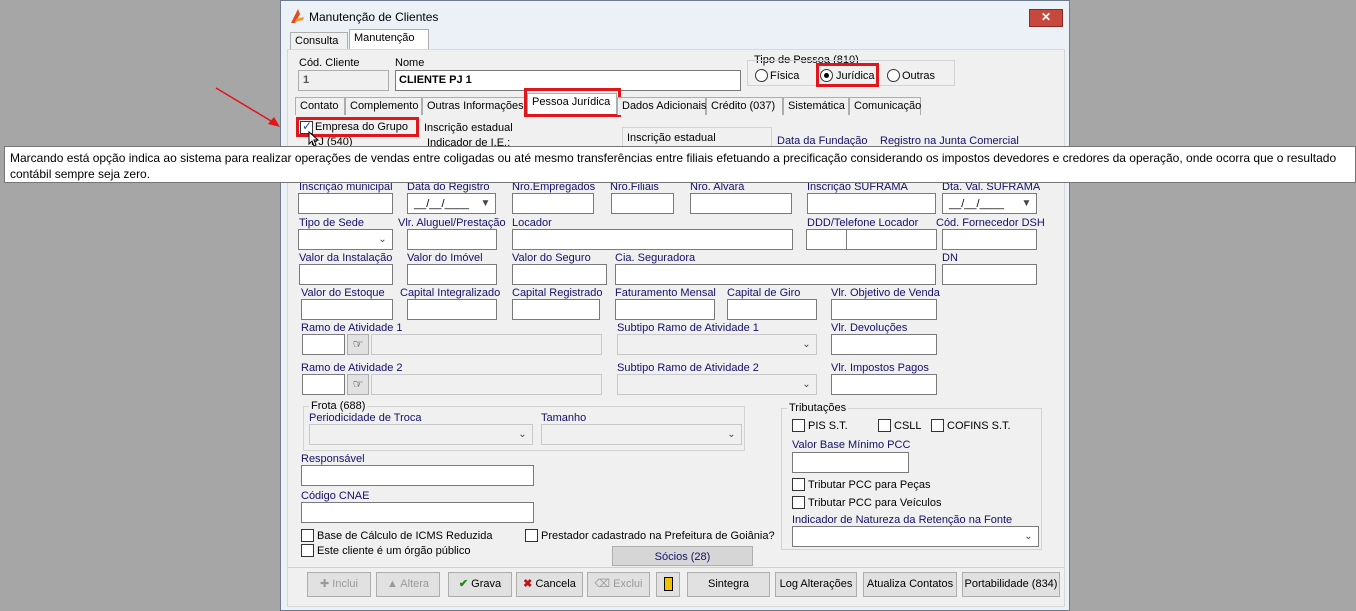 Image resolution: width=1356 pixels, height=611 pixels. What do you see at coordinates (247, 107) in the screenshot?
I see `annotation-arrow` at bounding box center [247, 107].